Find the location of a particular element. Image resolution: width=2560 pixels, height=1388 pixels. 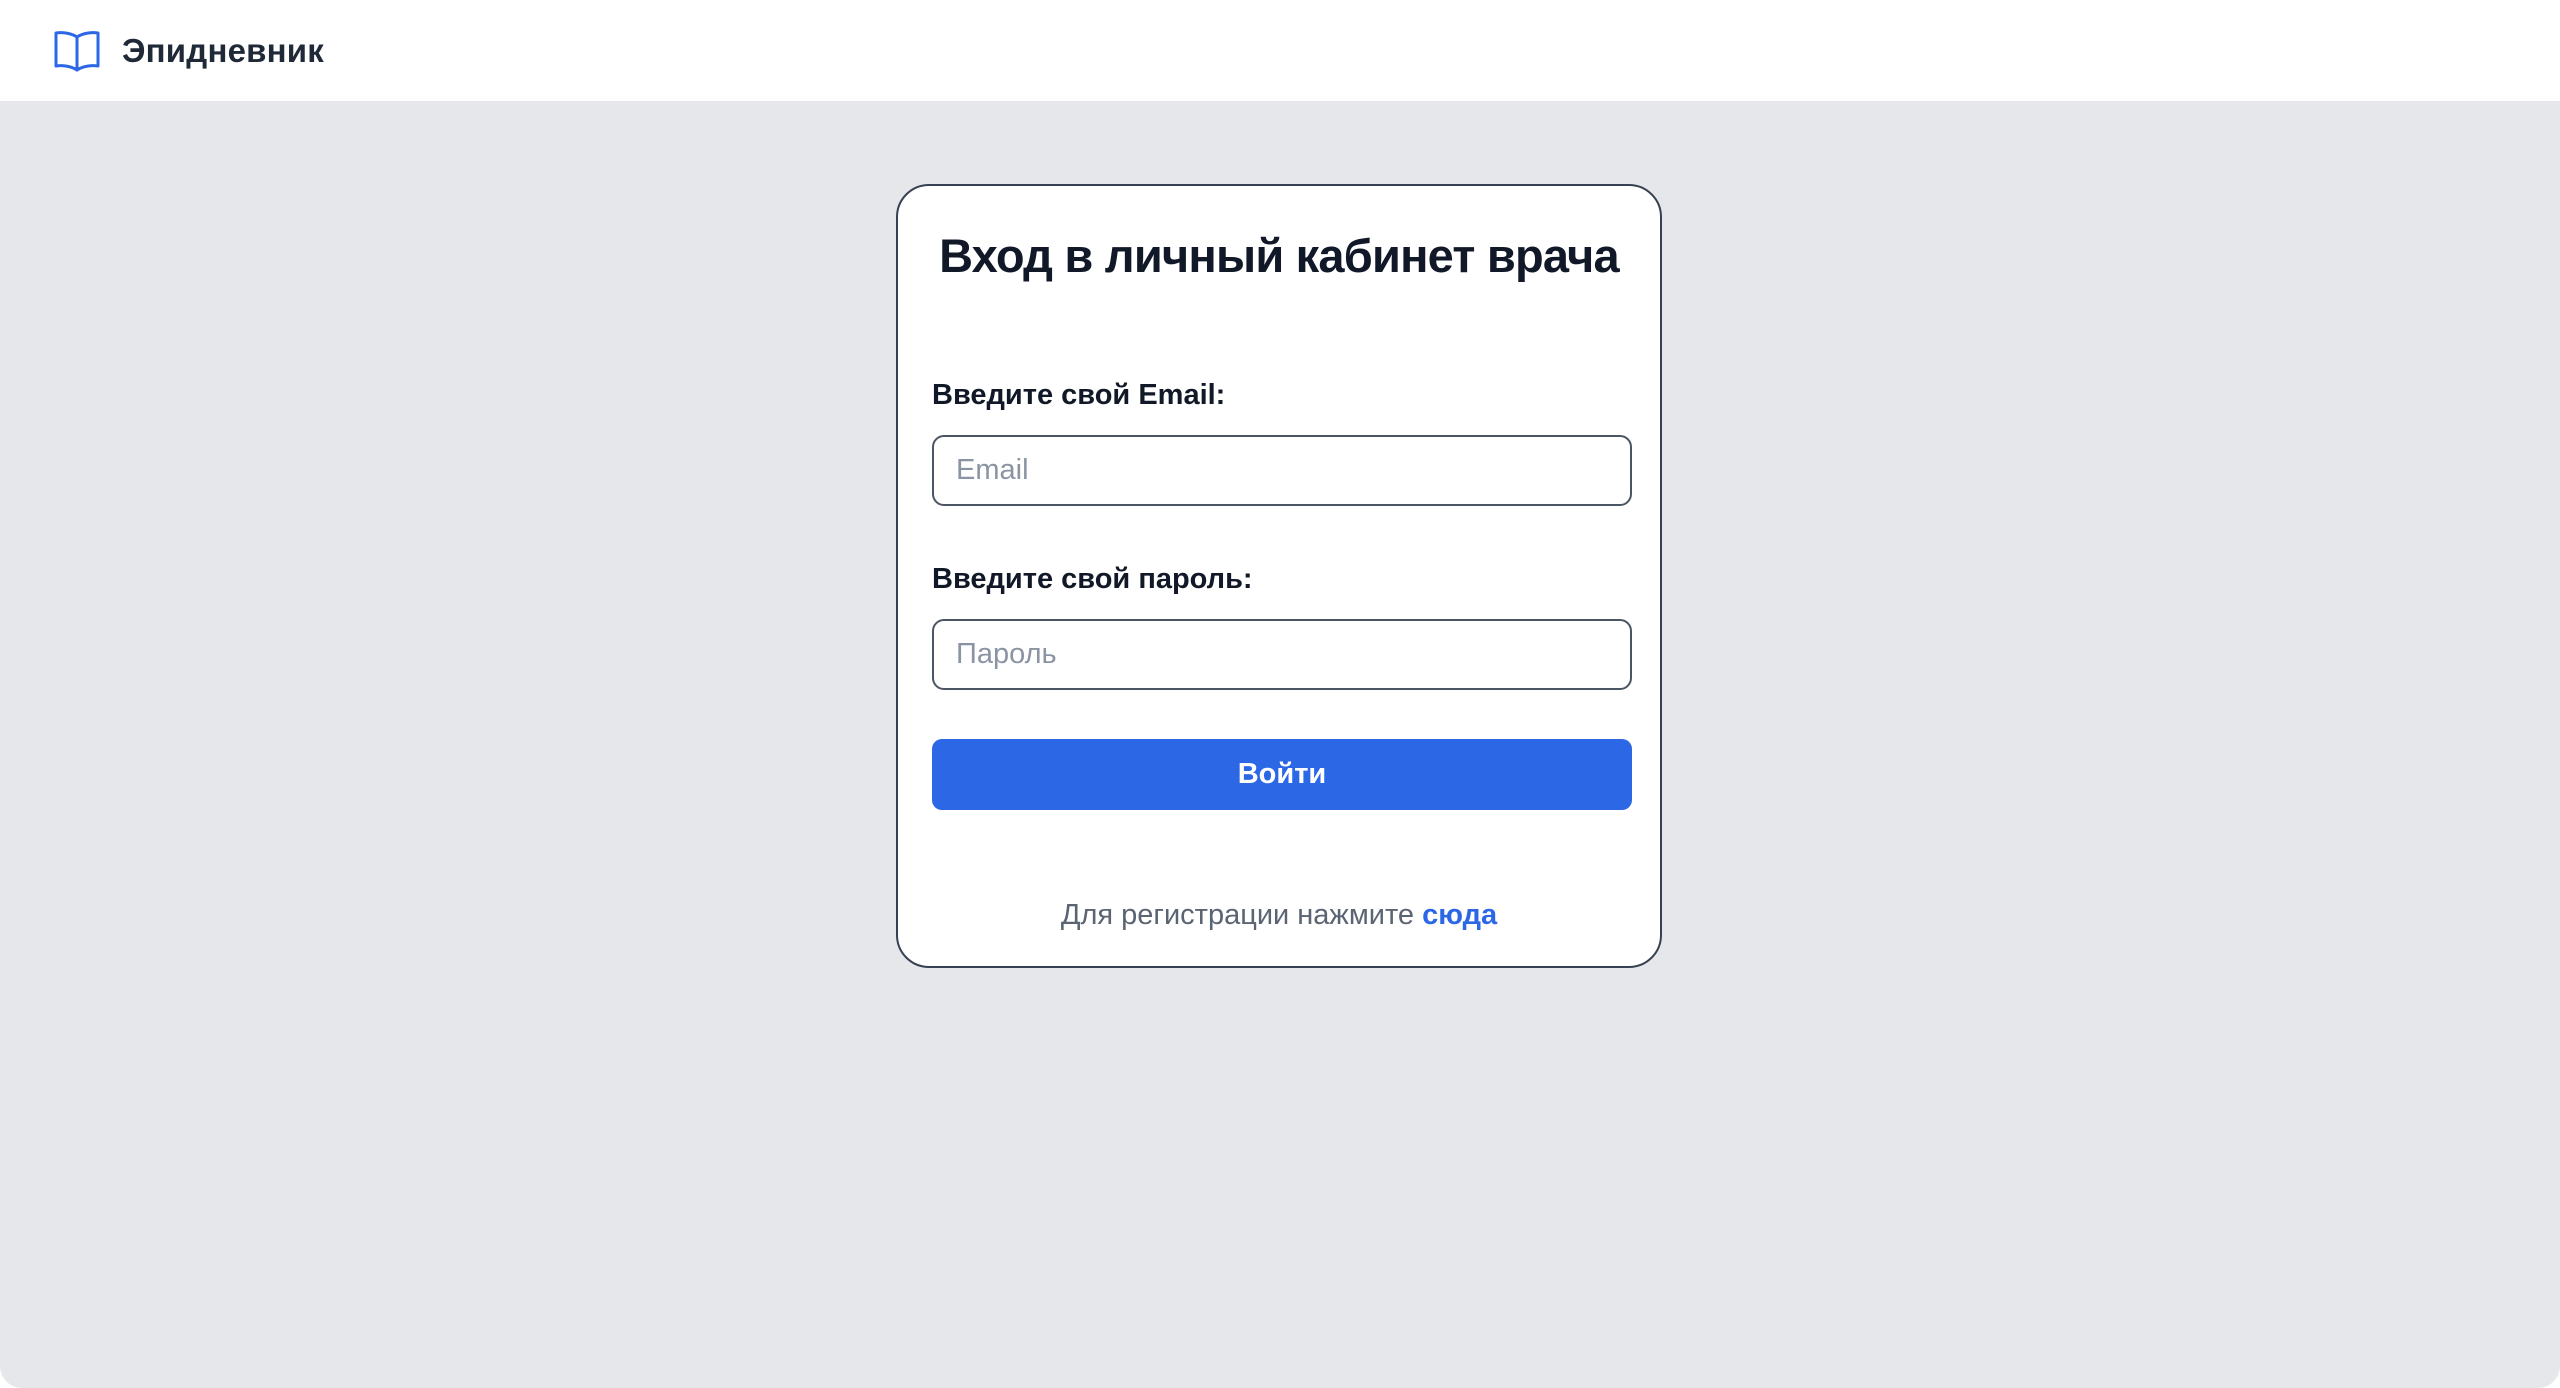

register-link: сюда is located at coordinates (1459, 915).